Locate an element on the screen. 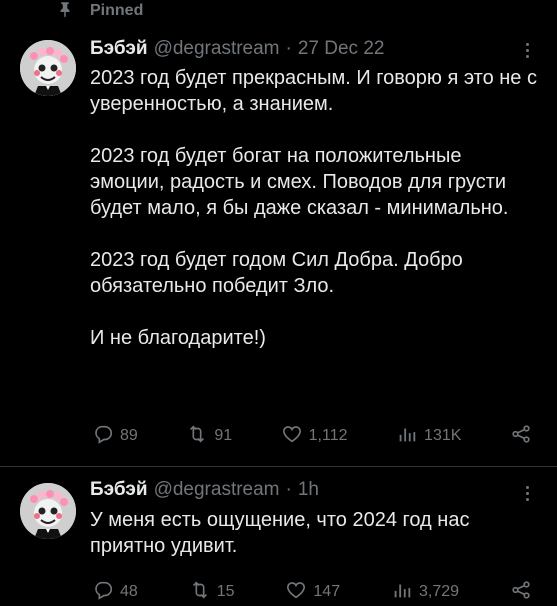  like-count: 1,112 is located at coordinates (328, 435).